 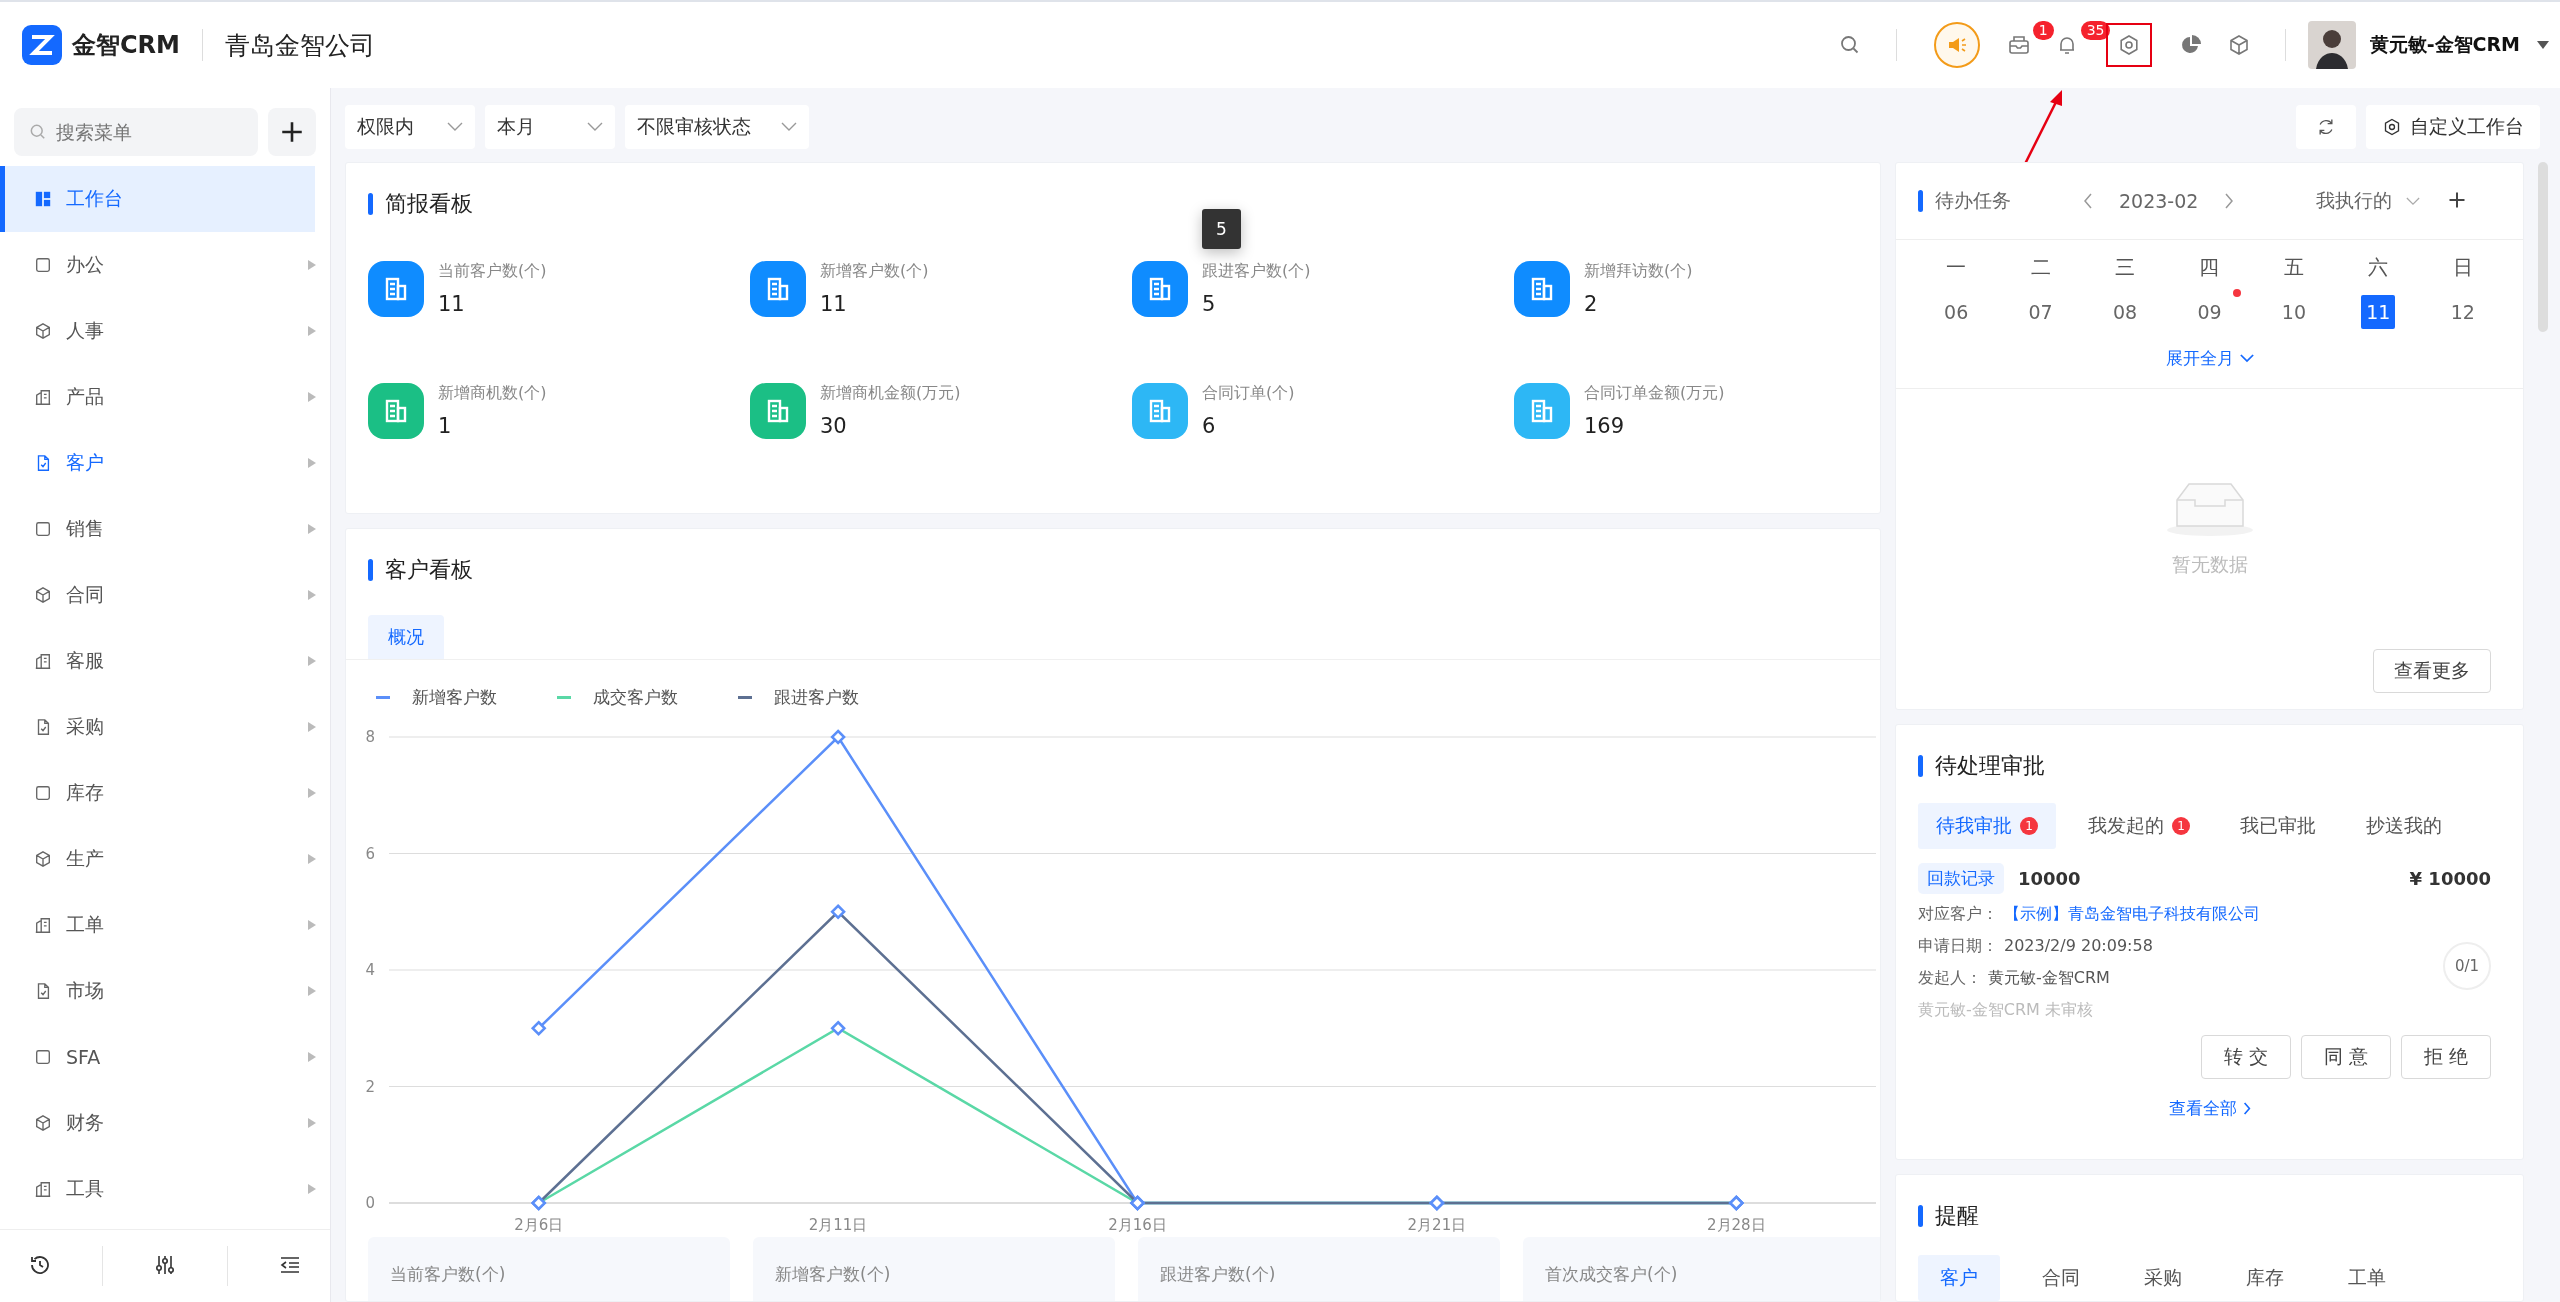 What do you see at coordinates (1591, 304) in the screenshot?
I see `stat-value: 2` at bounding box center [1591, 304].